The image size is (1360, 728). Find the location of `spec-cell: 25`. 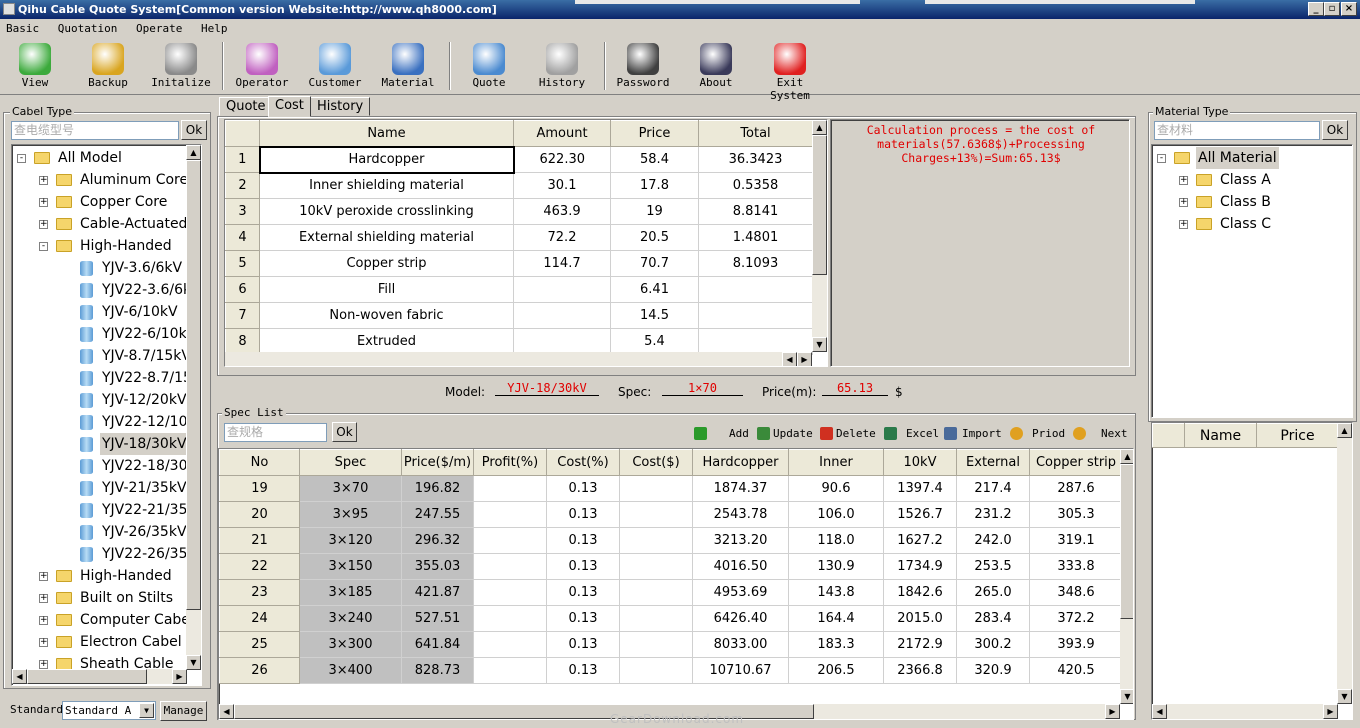

spec-cell: 25 is located at coordinates (259, 644).